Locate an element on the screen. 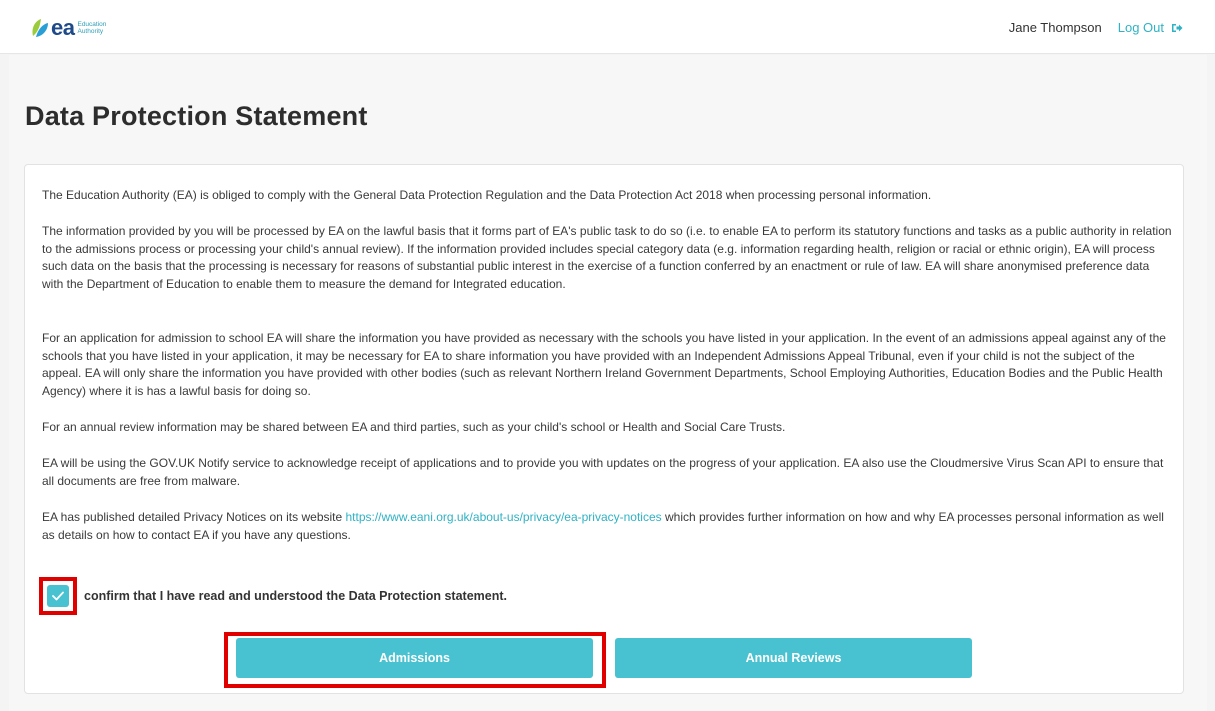  confirm-checkbox is located at coordinates (58, 596).